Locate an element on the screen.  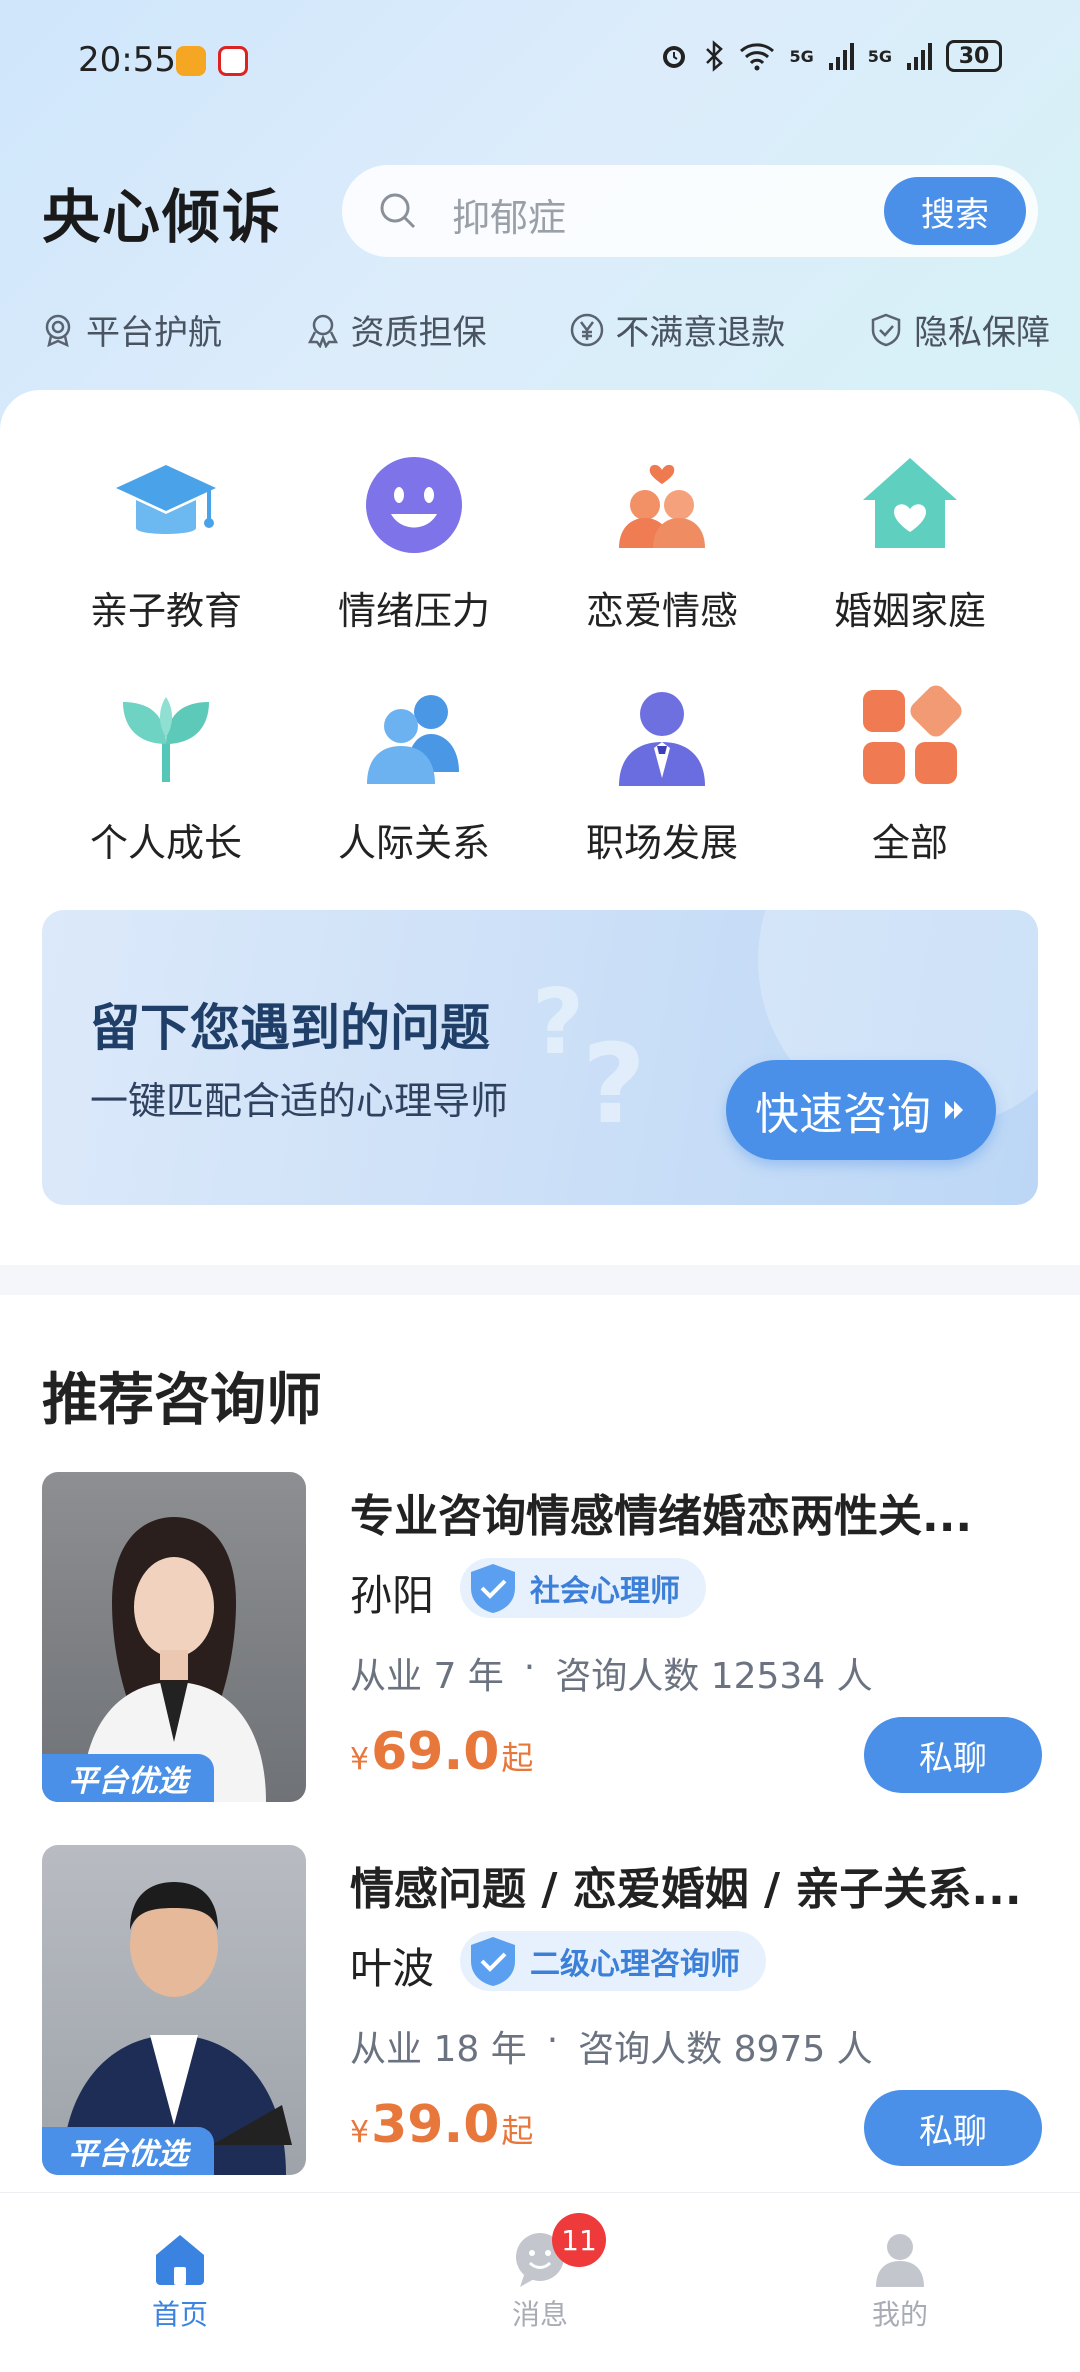
category-career: 职场发展 is located at coordinates (662, 774).